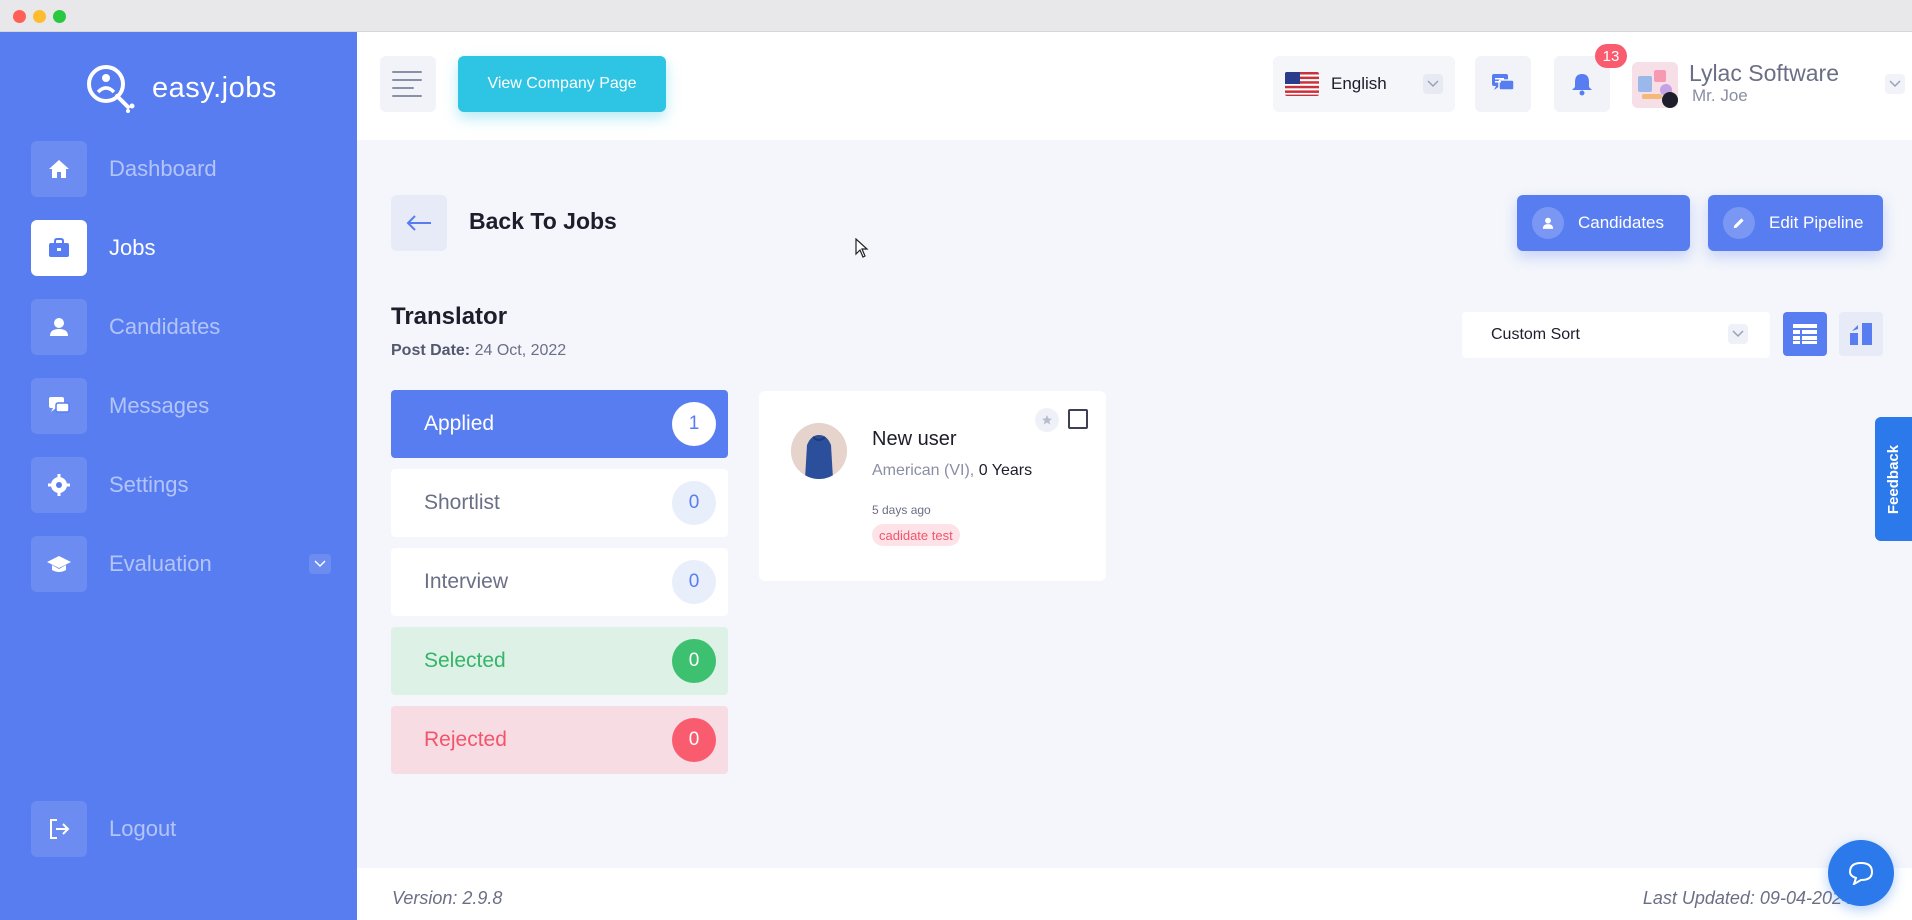 This screenshot has width=1912, height=920. Describe the element at coordinates (465, 660) in the screenshot. I see `stage-label: Selected` at that location.